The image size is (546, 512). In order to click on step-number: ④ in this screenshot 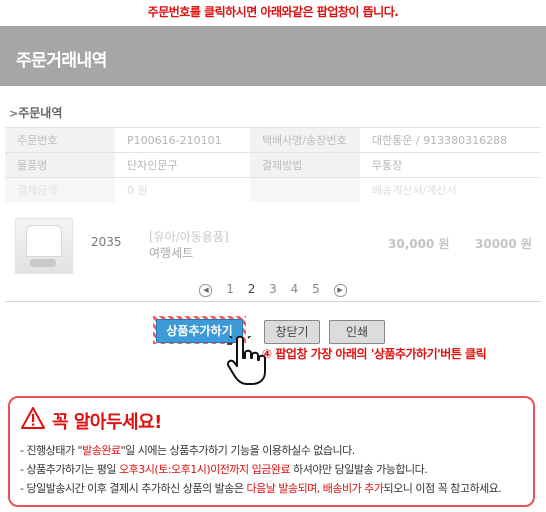, I will do `click(267, 354)`.